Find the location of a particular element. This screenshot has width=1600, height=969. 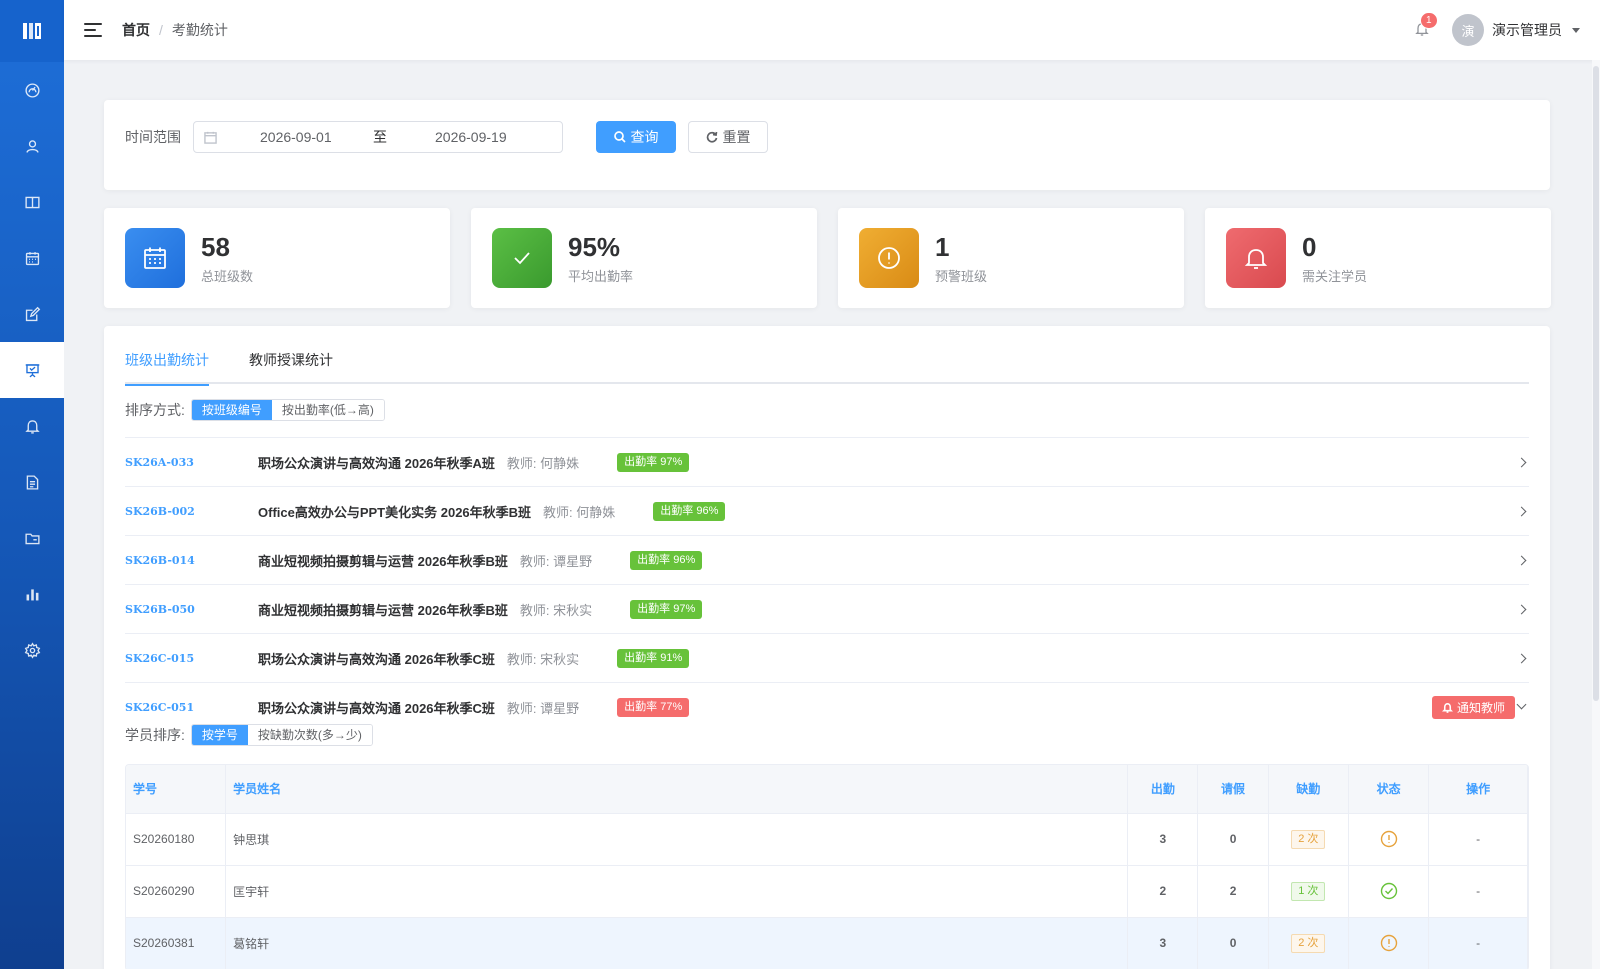

scrollbar-thumb is located at coordinates (1596, 383).